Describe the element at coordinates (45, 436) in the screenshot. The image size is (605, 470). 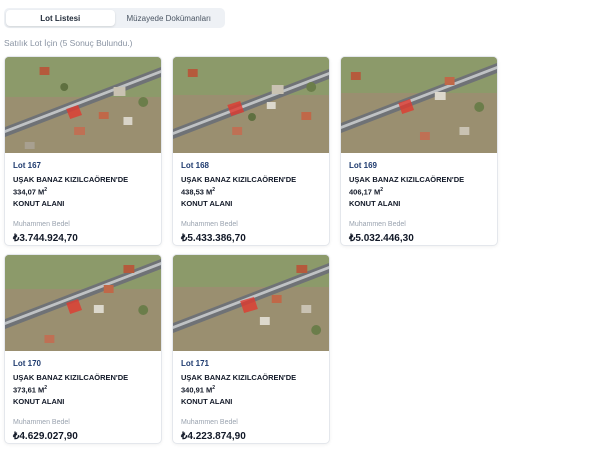
I see `lot-price: ₺4.629.027,90` at that location.